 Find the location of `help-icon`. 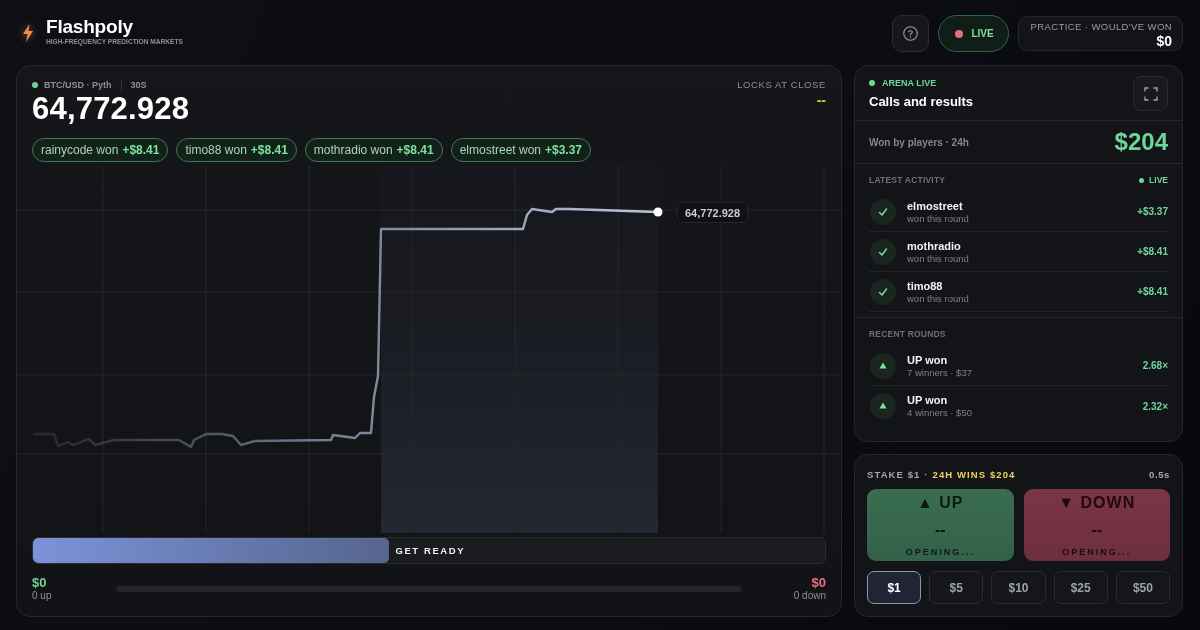

help-icon is located at coordinates (911, 33).